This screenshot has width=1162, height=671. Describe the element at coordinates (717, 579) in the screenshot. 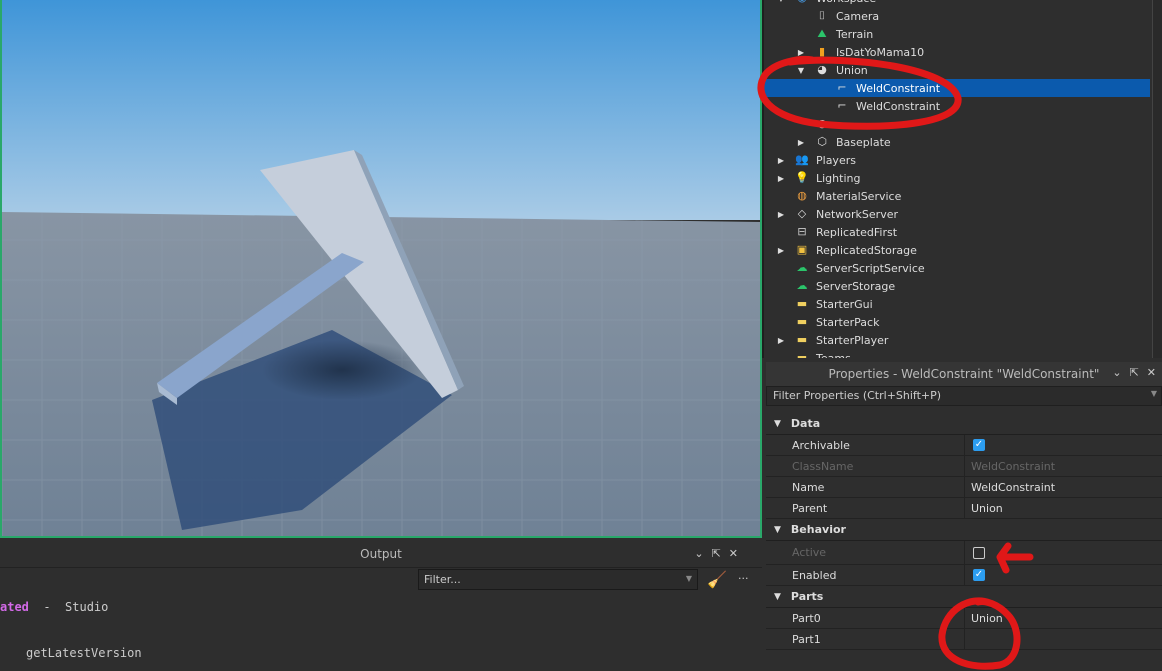

I see `clear-output-broom-icon: 🧹` at that location.